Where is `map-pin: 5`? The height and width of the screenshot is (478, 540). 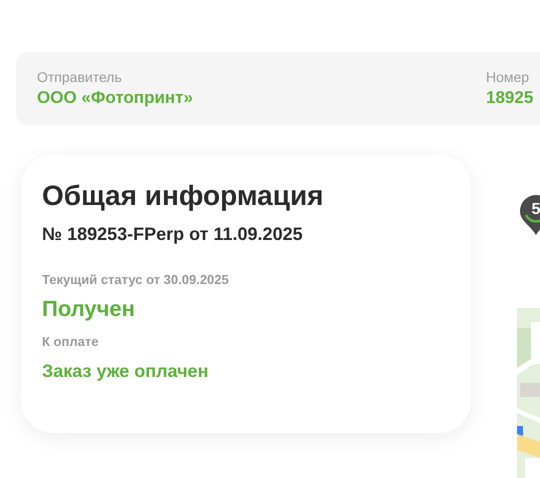
map-pin: 5 is located at coordinates (529, 215).